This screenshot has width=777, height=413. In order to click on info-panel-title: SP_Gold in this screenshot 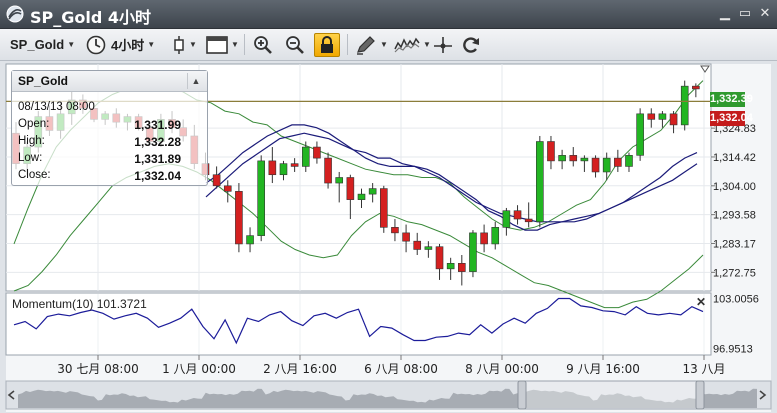, I will do `click(43, 81)`.